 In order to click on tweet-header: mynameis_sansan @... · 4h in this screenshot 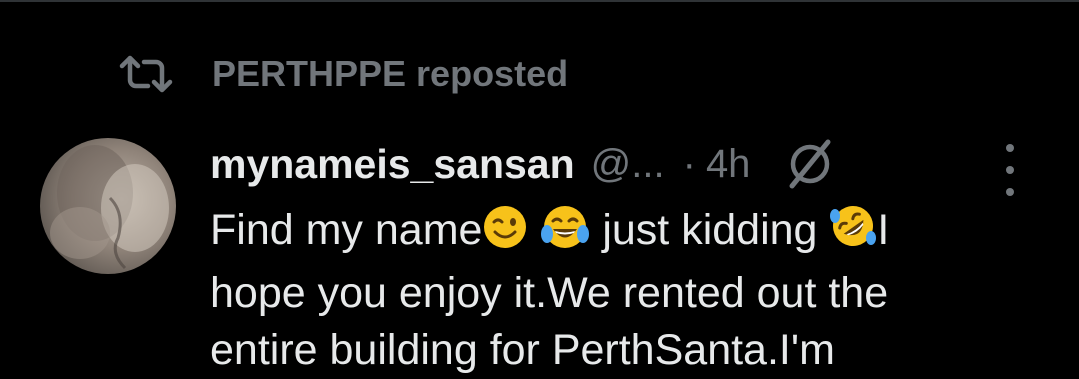, I will do `click(525, 164)`.